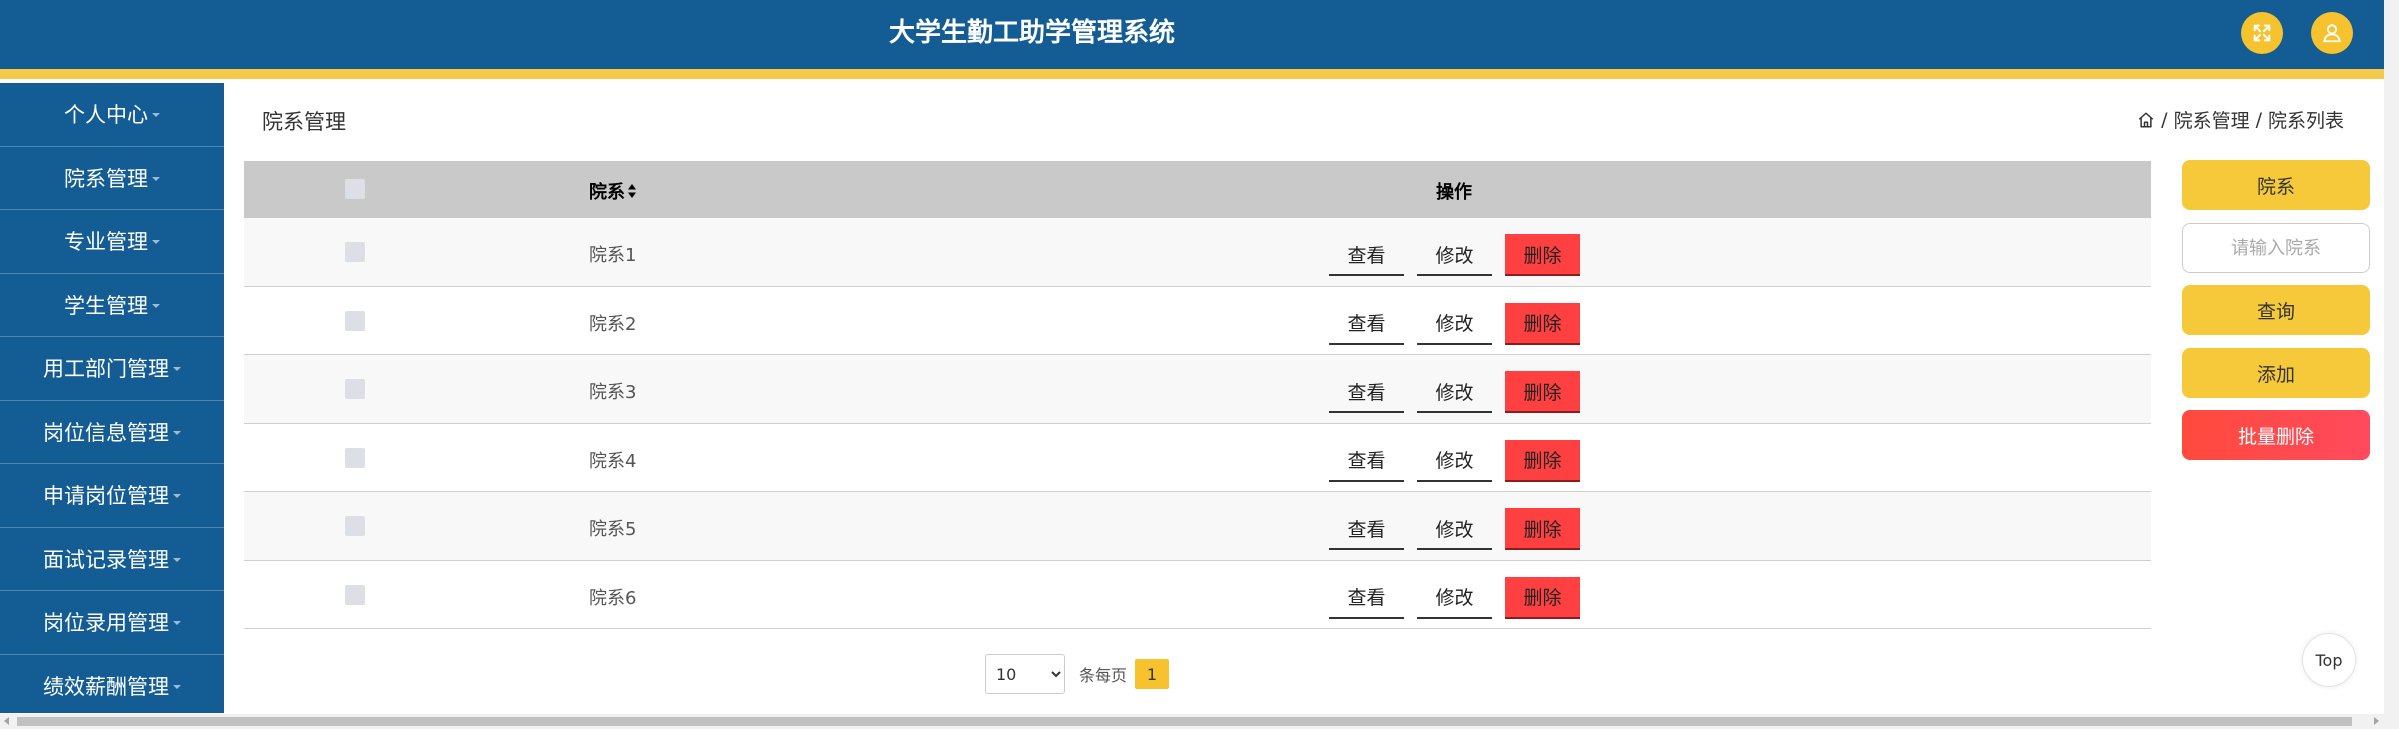  What do you see at coordinates (613, 324) in the screenshot?
I see `department-name: 院系2` at bounding box center [613, 324].